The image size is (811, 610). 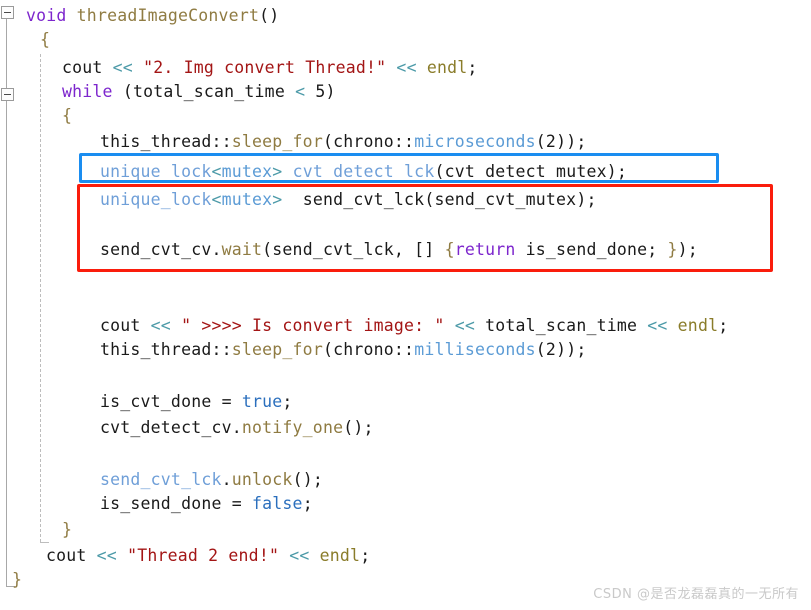 What do you see at coordinates (475, 141) in the screenshot?
I see `code-token: microseconds` at bounding box center [475, 141].